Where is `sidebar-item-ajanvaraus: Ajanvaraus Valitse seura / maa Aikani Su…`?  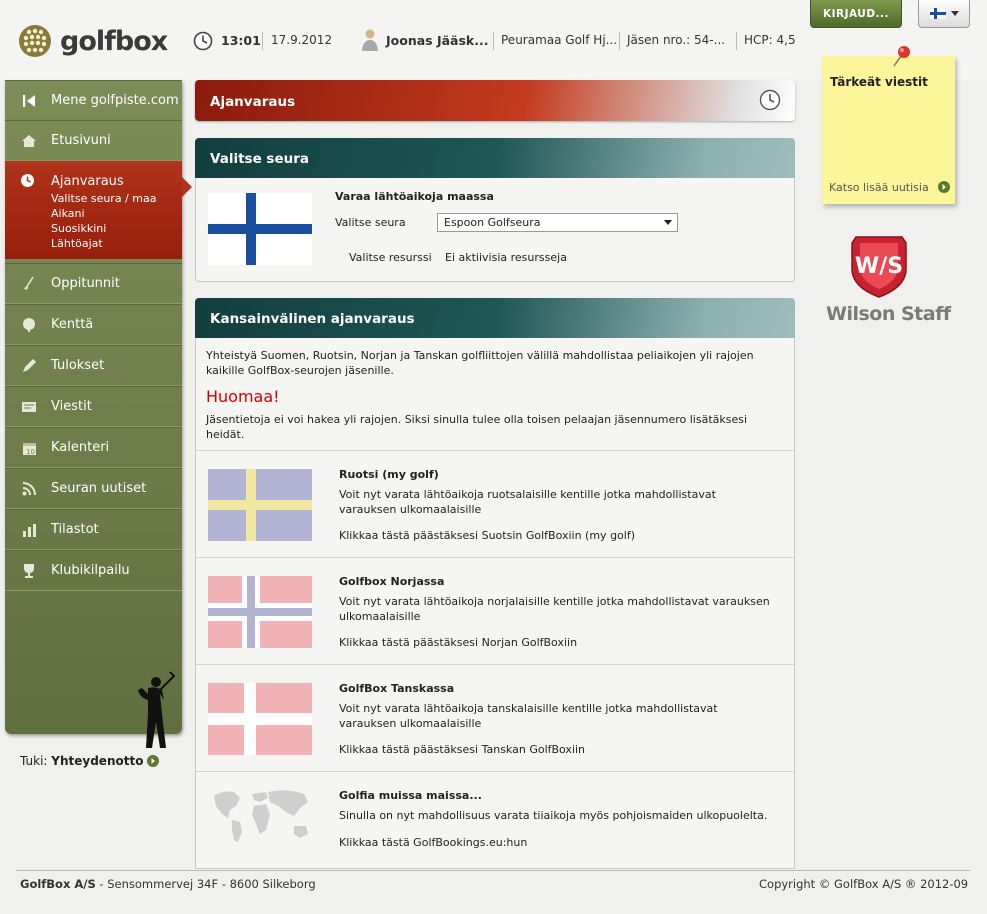 sidebar-item-ajanvaraus: Ajanvaraus Valitse seura / maa Aikani Su… is located at coordinates (98, 210).